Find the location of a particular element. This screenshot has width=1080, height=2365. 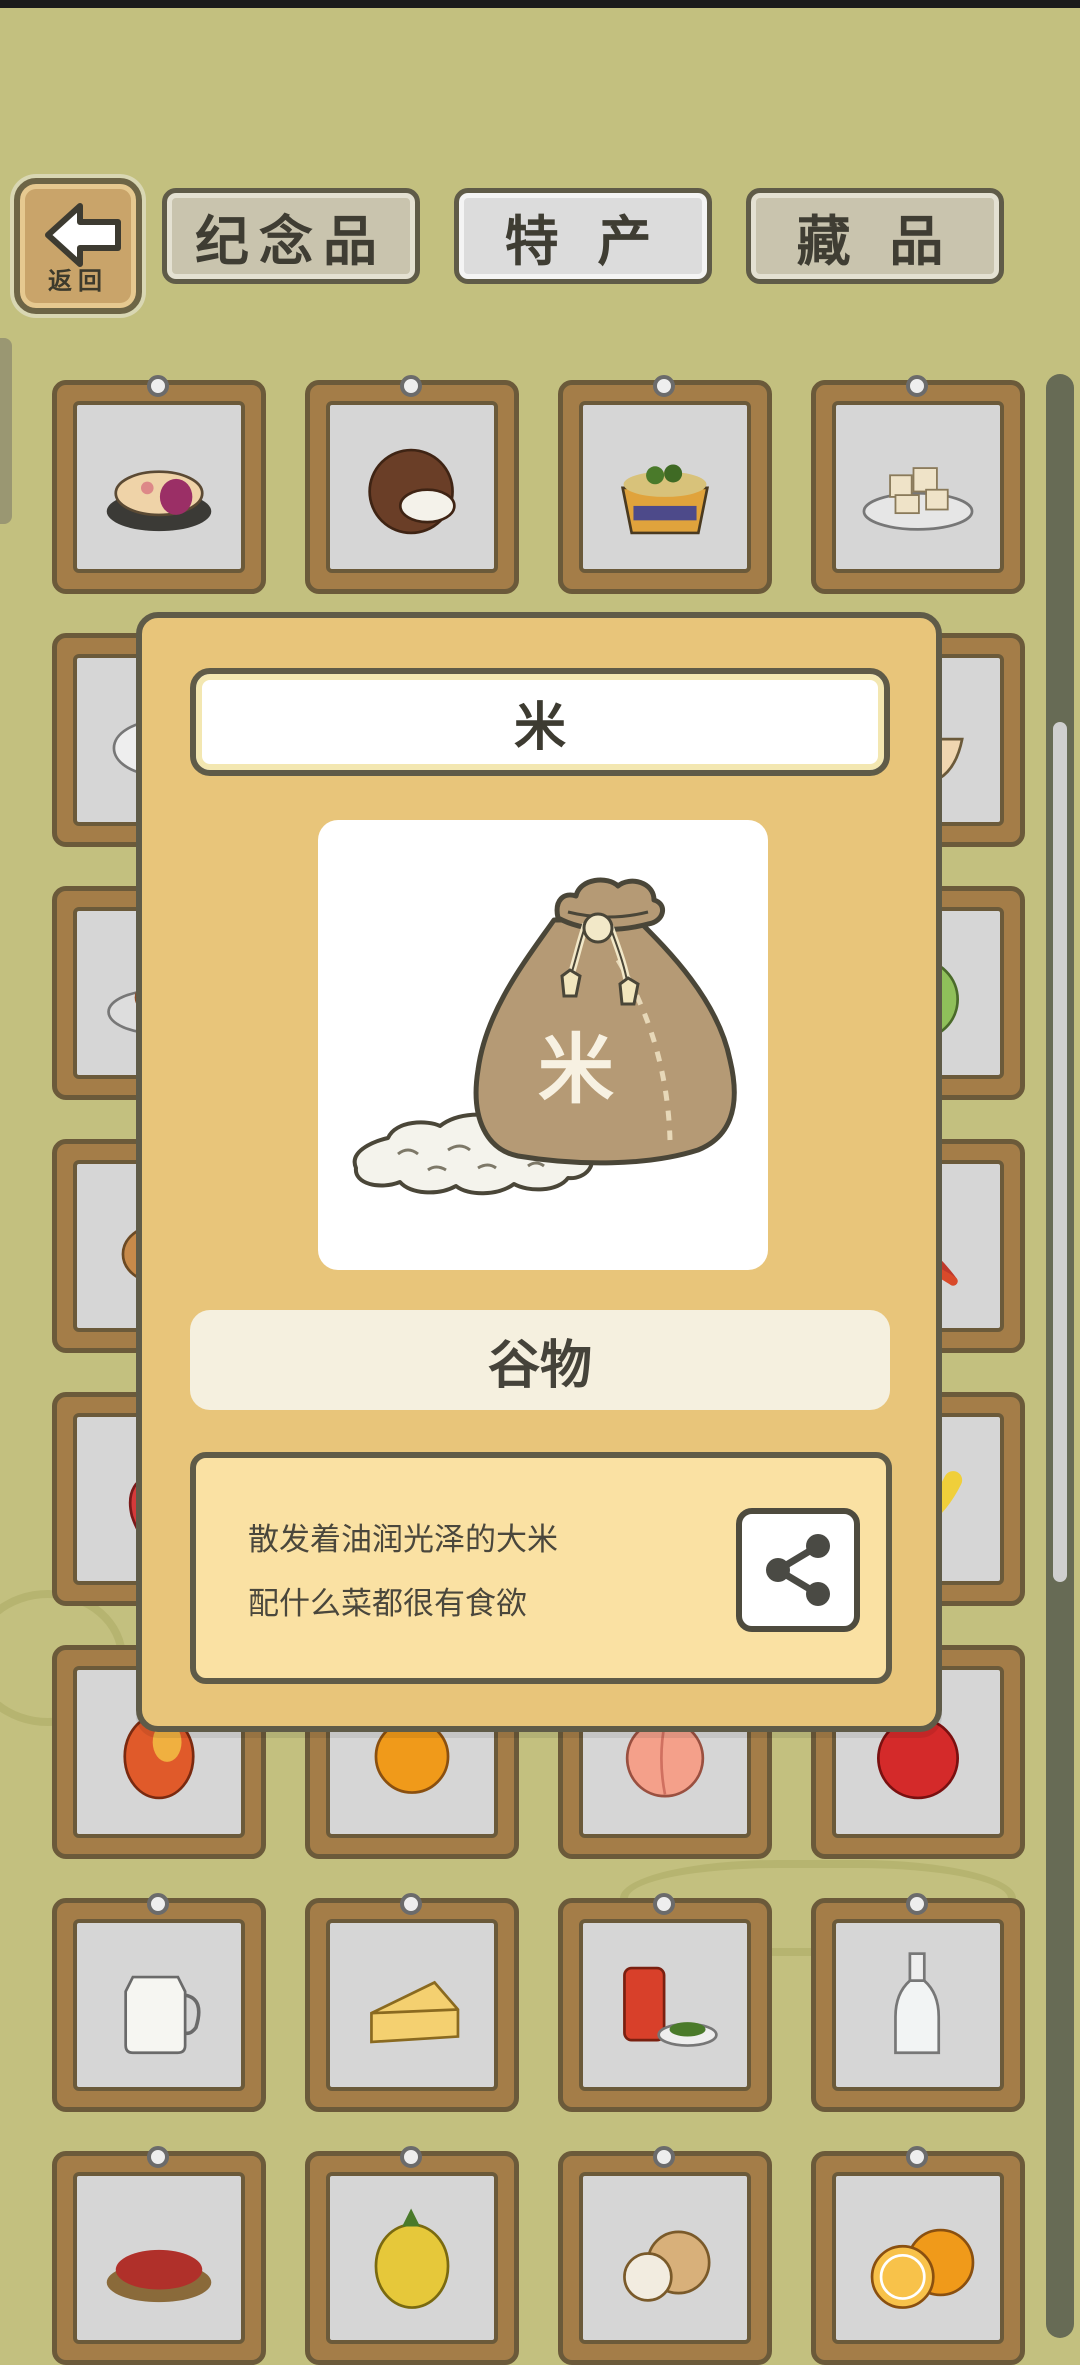

cheese-icon is located at coordinates (415, 2012).